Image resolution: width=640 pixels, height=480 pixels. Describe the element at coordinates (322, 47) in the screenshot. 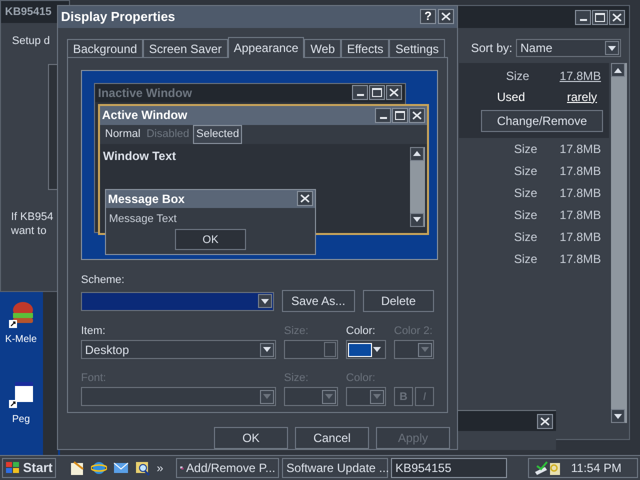

I see `tab: Web` at that location.